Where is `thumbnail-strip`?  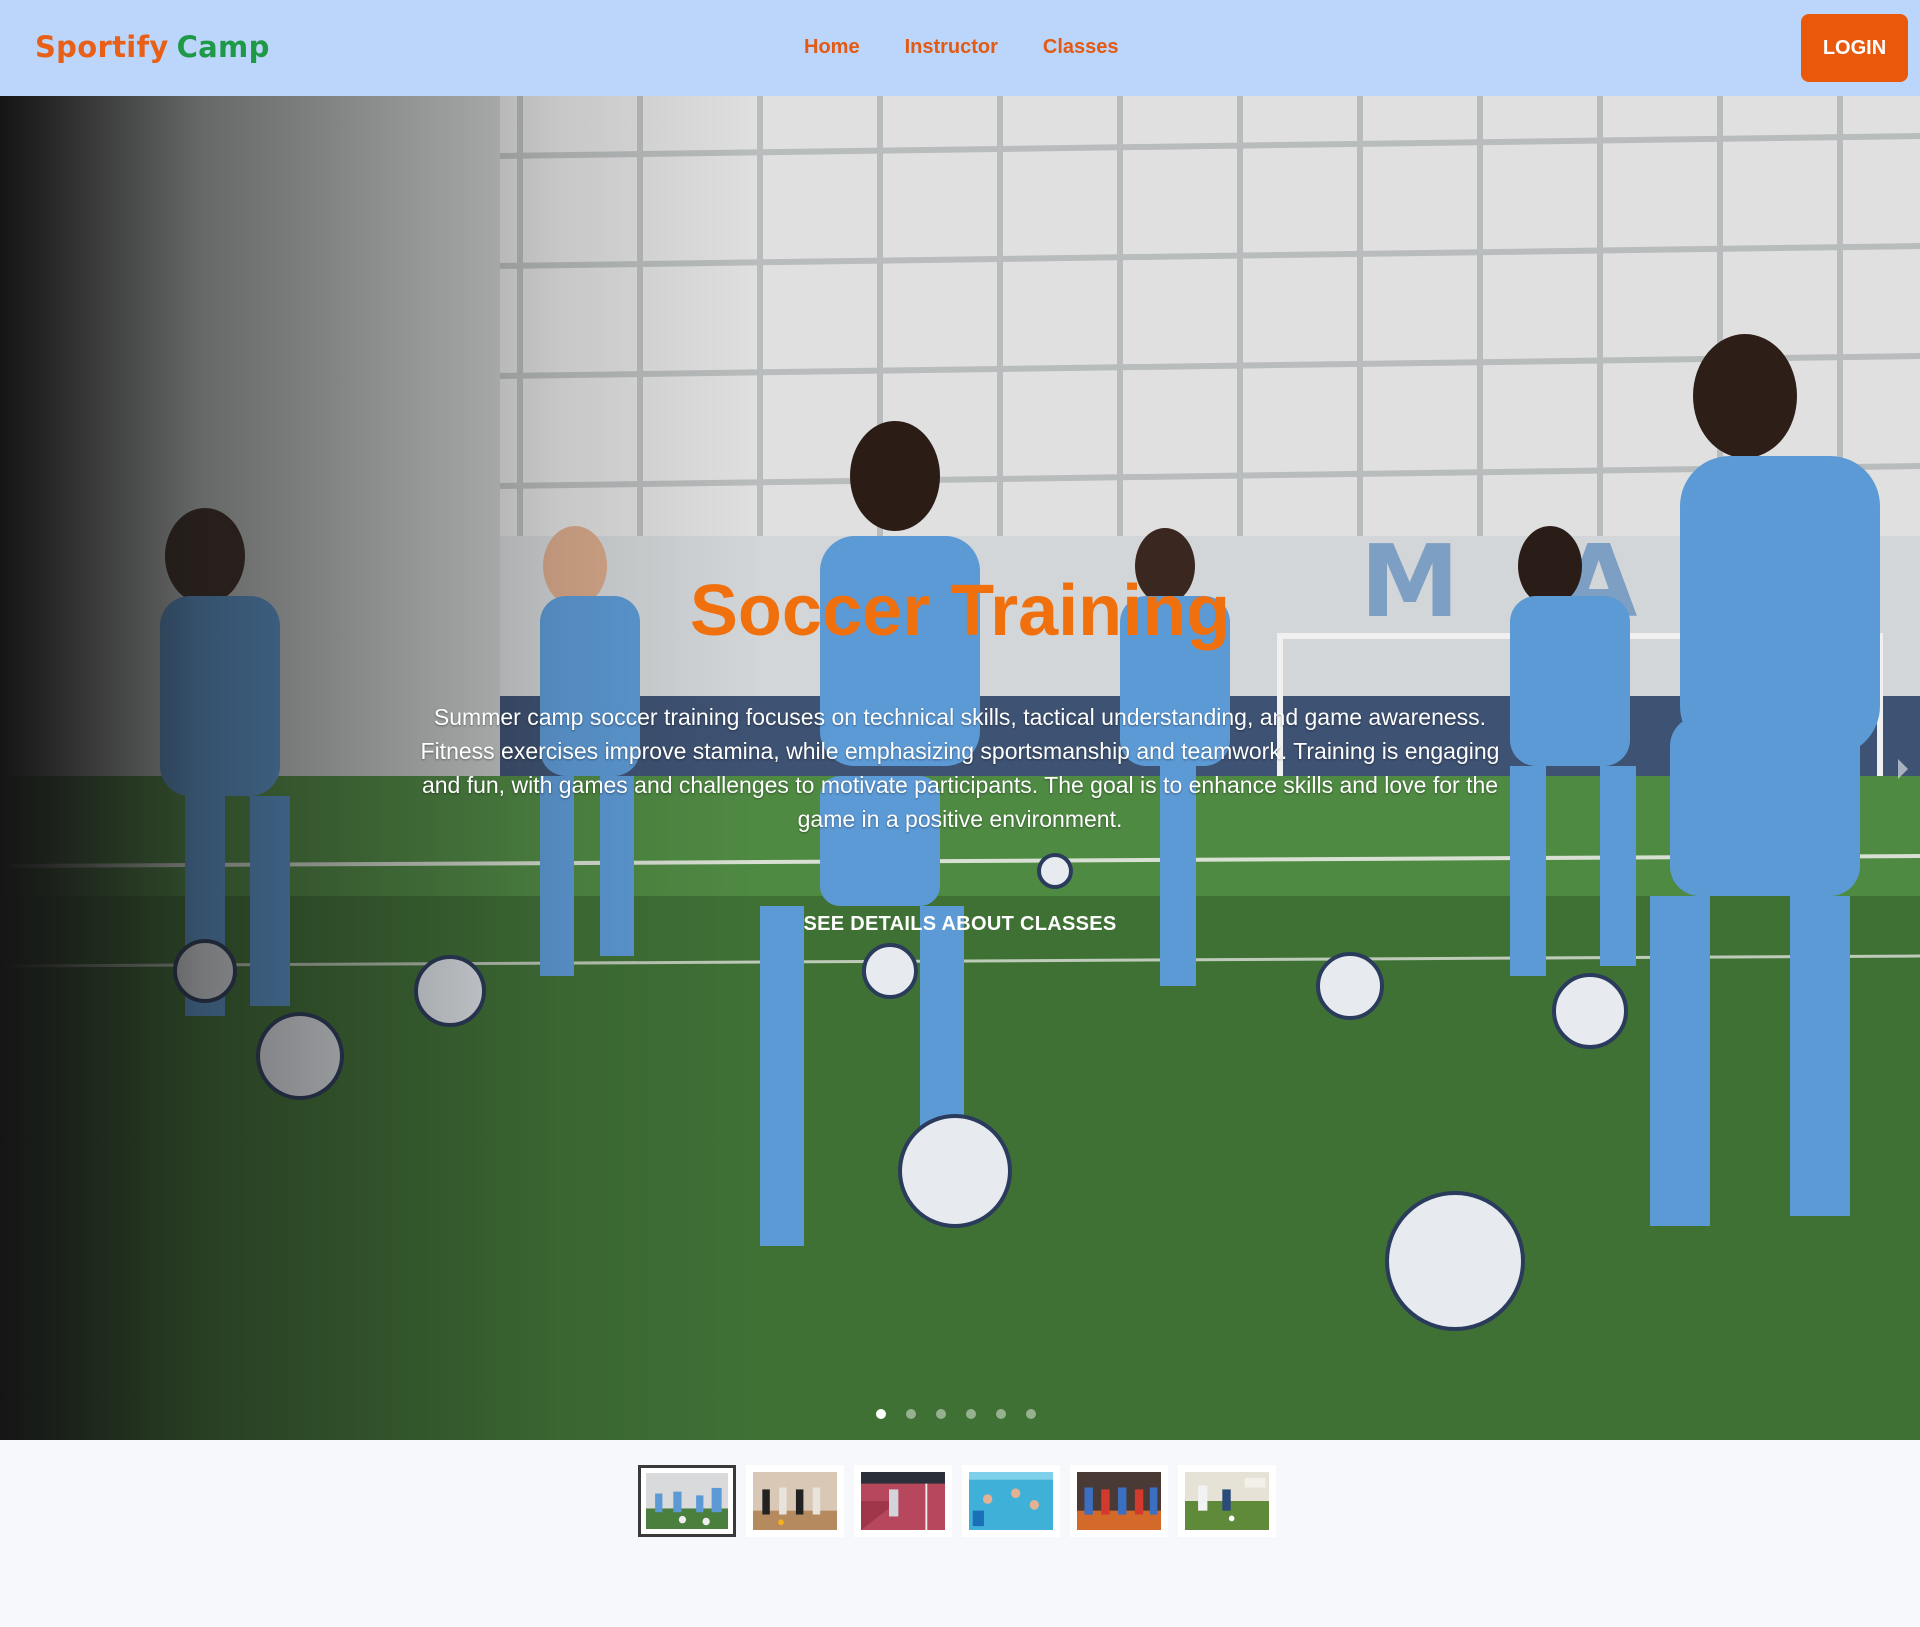 thumbnail-strip is located at coordinates (957, 1501).